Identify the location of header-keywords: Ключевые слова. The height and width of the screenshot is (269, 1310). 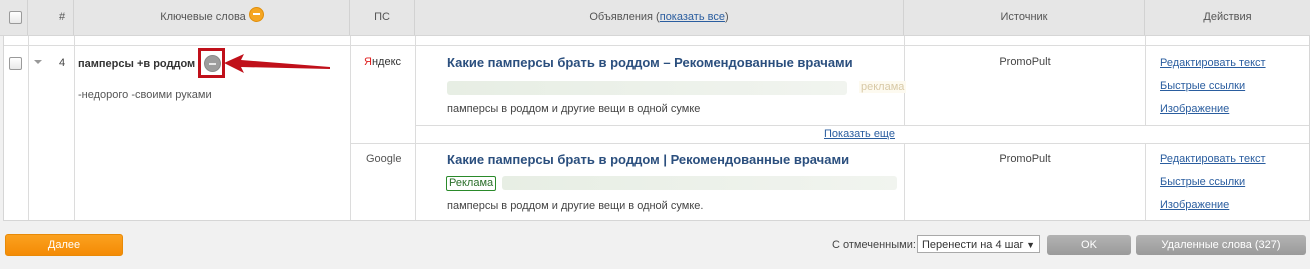
(212, 17).